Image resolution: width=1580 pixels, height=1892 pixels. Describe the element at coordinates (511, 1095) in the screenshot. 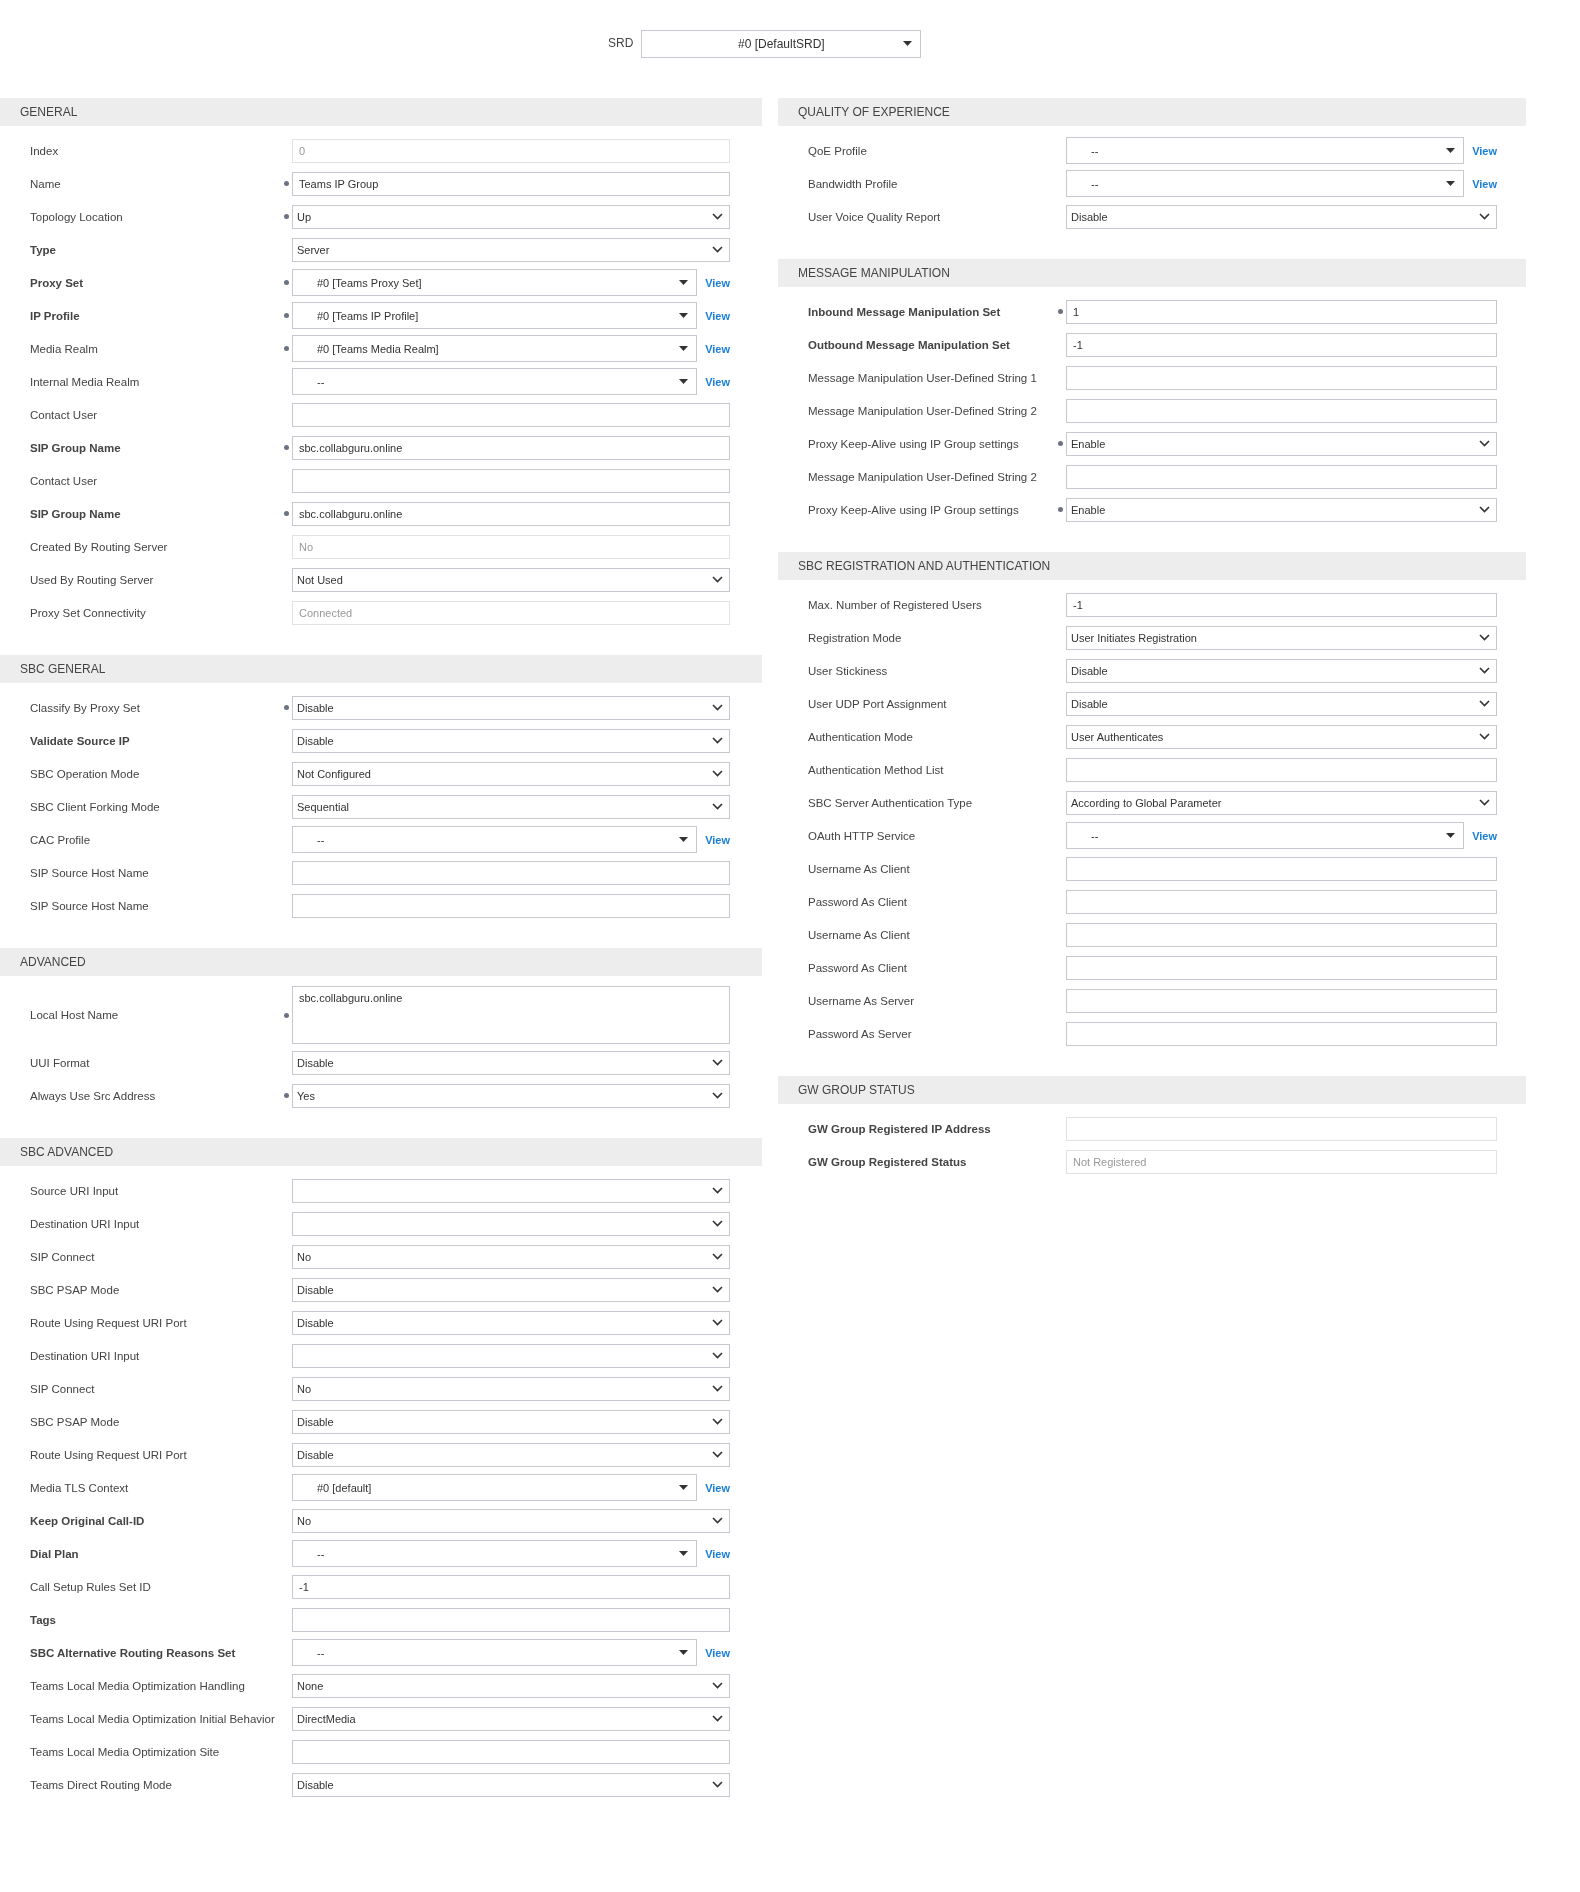

I see `dropdown: Yes` at that location.